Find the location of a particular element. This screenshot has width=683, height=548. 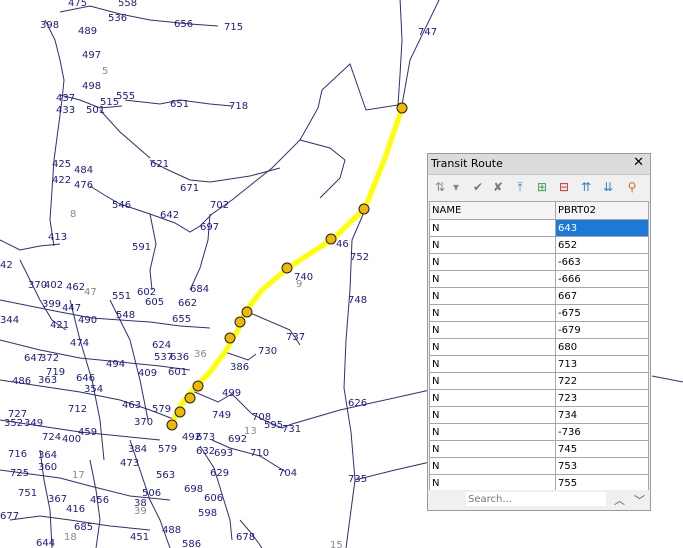

node-label: 710 is located at coordinates (259, 453).